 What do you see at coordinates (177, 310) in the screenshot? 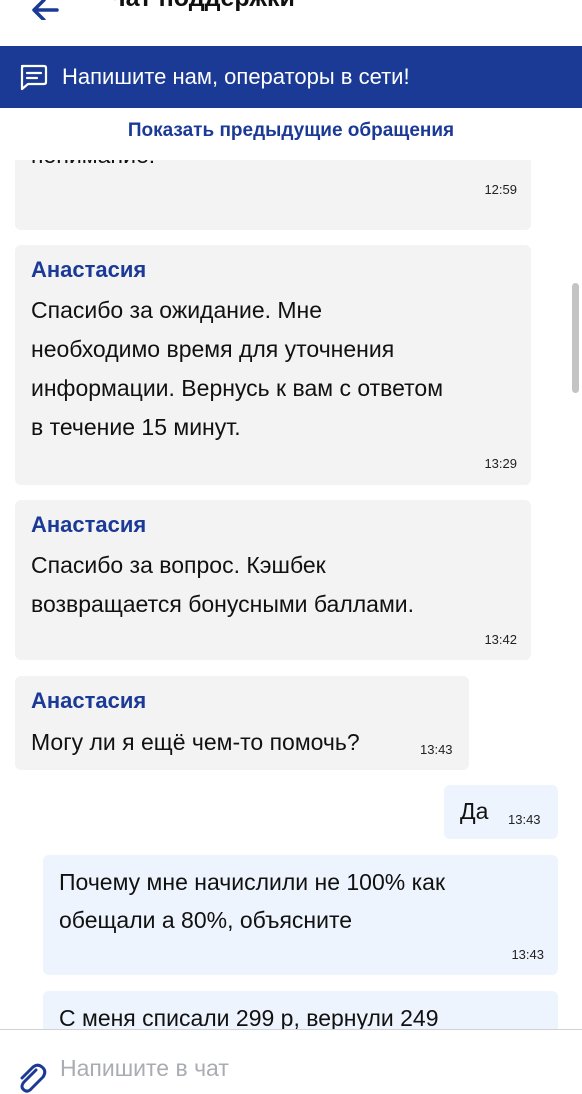
I see `message-text: Спасибо за ожидание. Мне` at bounding box center [177, 310].